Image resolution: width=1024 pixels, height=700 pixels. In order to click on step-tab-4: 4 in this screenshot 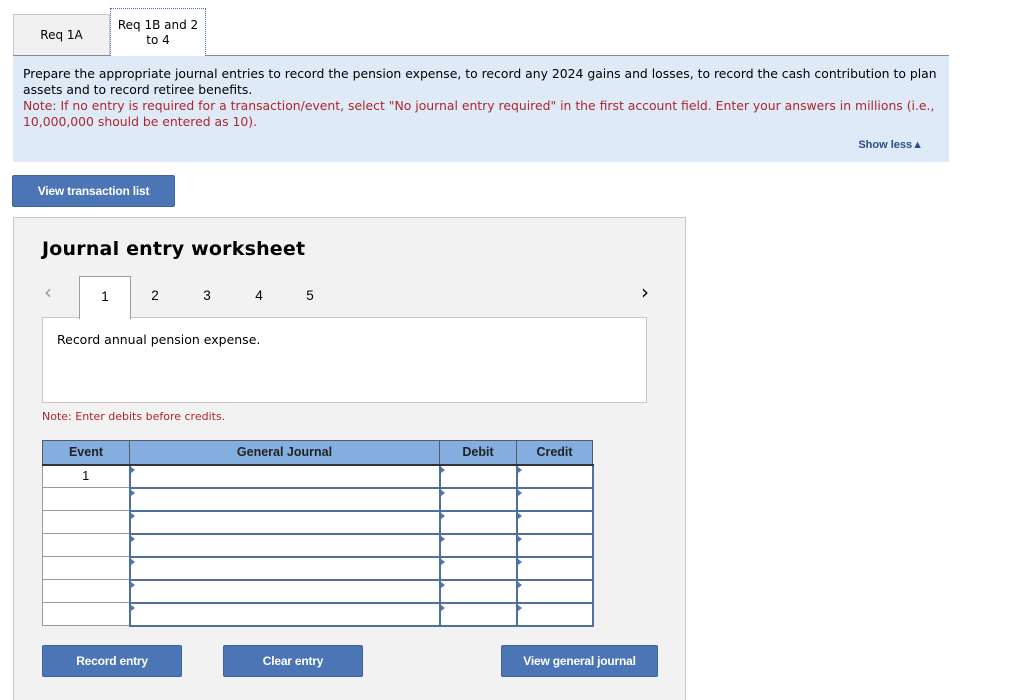, I will do `click(259, 297)`.